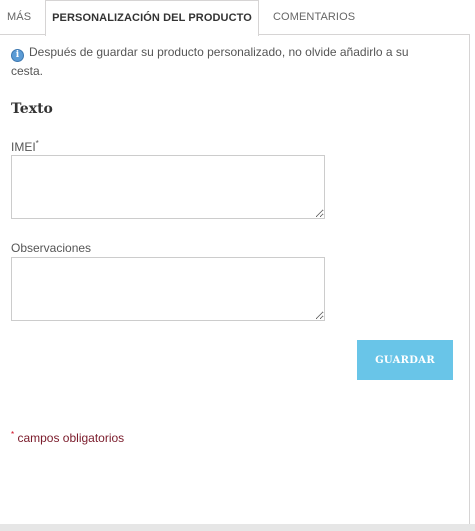 The height and width of the screenshot is (531, 475). I want to click on imei-field, so click(168, 187).